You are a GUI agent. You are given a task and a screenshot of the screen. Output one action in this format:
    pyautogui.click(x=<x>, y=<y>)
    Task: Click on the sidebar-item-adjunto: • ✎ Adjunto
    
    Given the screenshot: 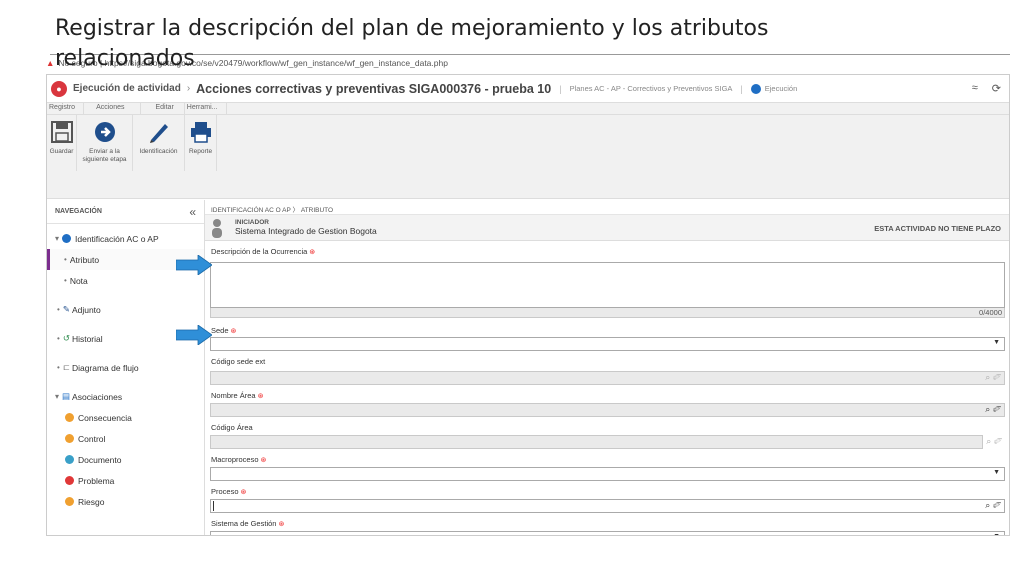 What is the action you would take?
    pyautogui.click(x=125, y=309)
    